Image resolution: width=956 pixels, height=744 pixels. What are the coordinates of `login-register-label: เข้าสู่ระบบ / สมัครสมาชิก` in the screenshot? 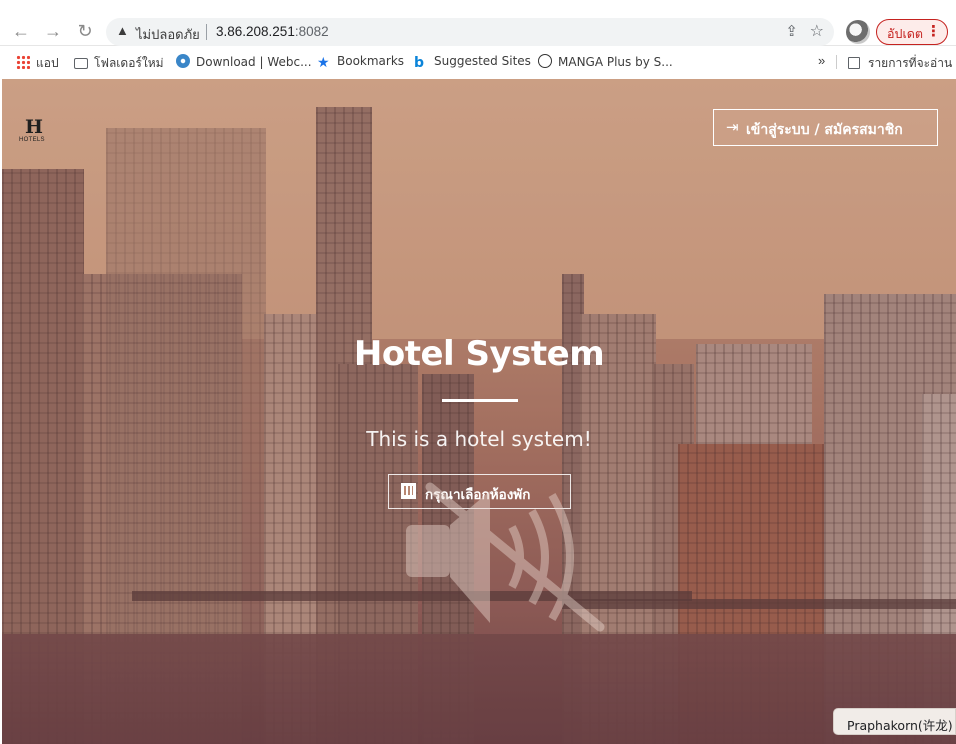 It's located at (824, 130).